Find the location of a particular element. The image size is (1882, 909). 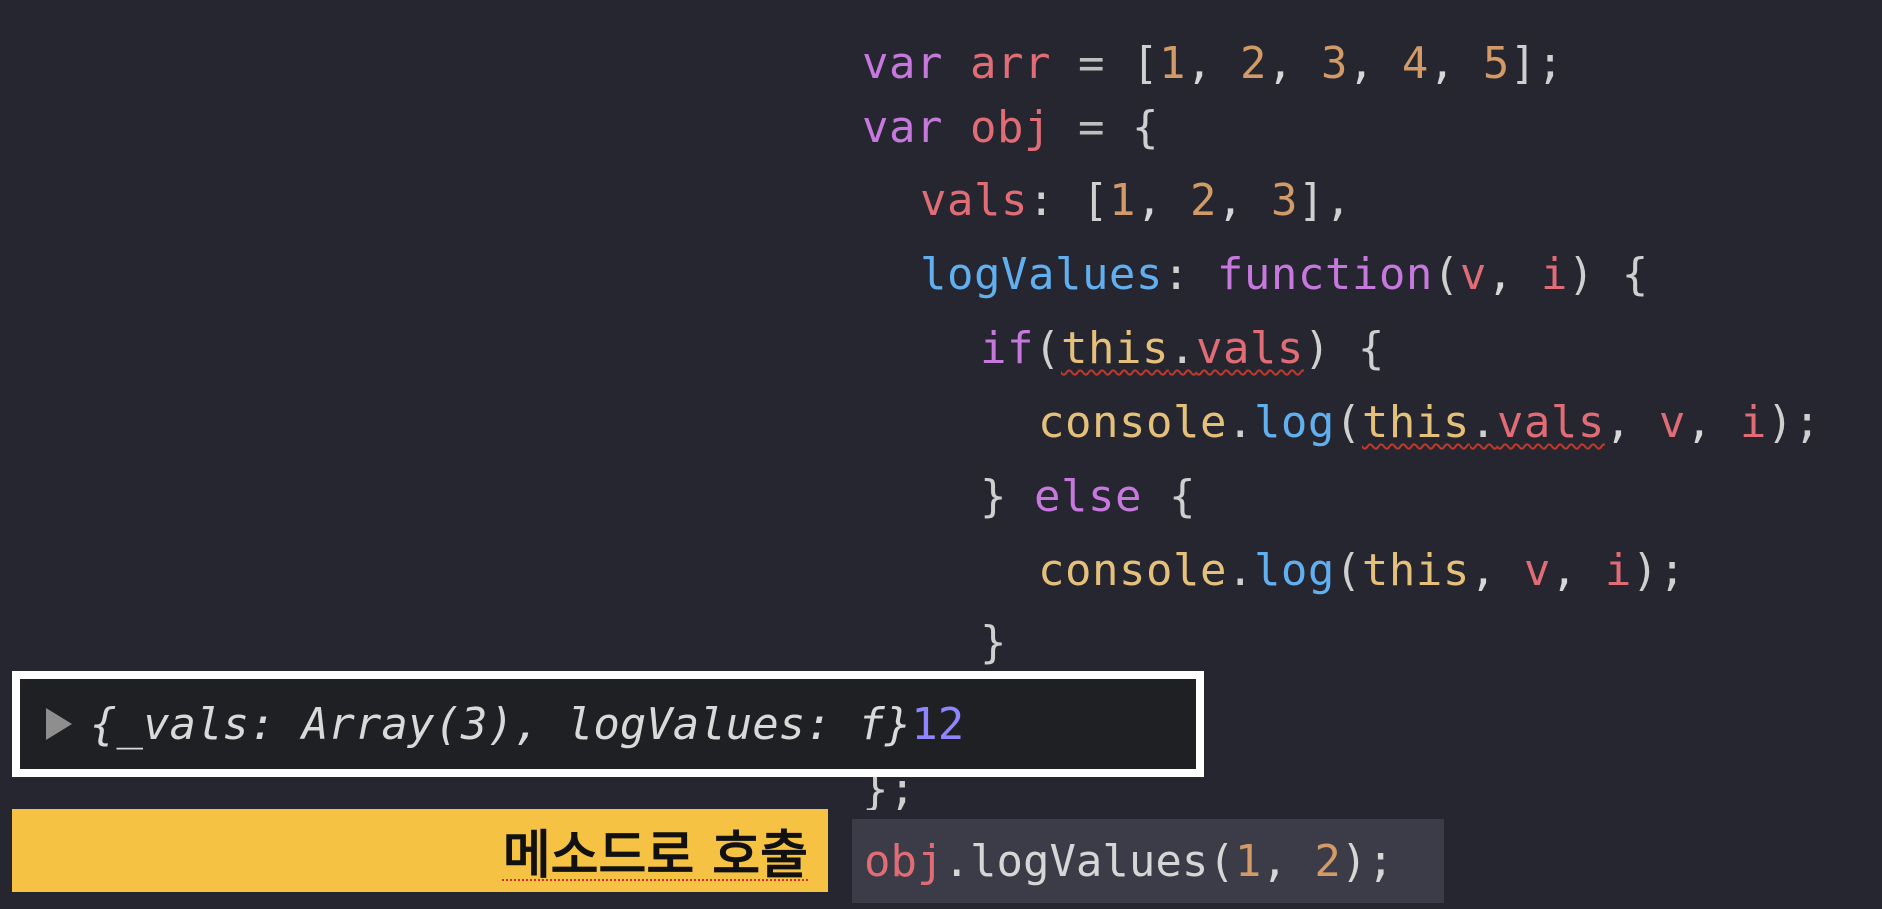

console-arg-1: 1 is located at coordinates (924, 724).